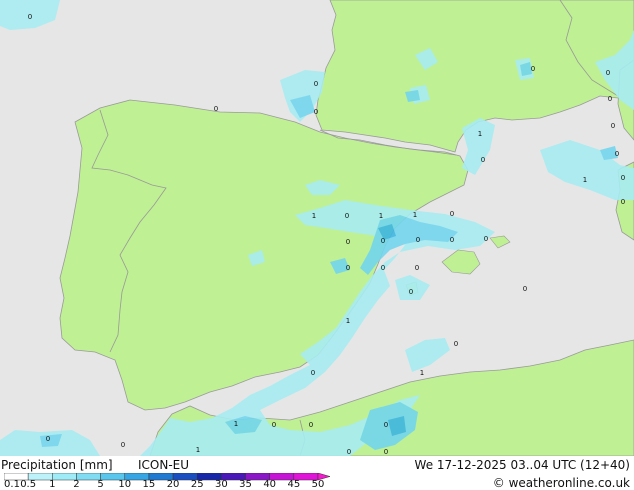 This screenshot has width=634, height=490. What do you see at coordinates (270, 484) in the screenshot?
I see `legend-tick-label: 40` at bounding box center [270, 484].